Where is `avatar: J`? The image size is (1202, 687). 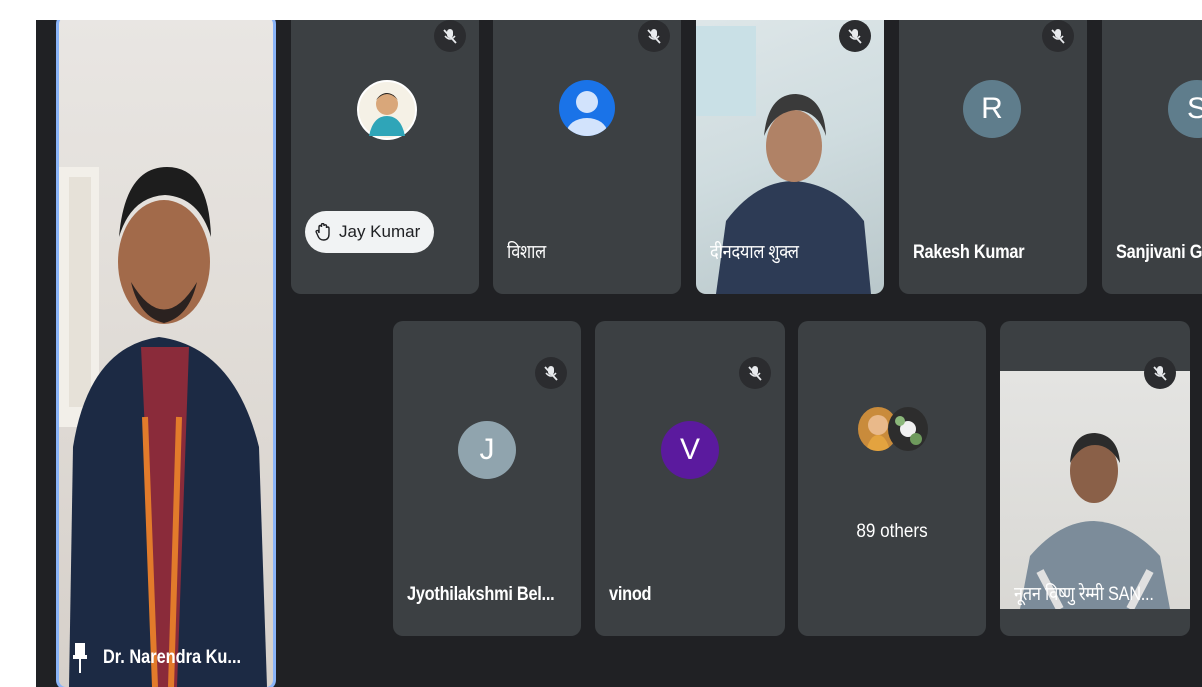 avatar: J is located at coordinates (487, 450).